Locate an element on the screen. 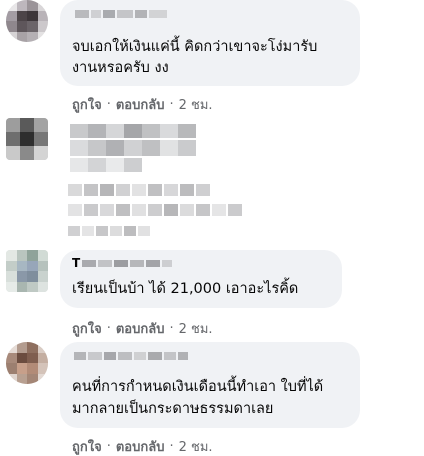  comment-text-line-1: เรียนเป็นบ้า ได้ 21,000 เอาอะไรคิ้ด is located at coordinates (185, 289).